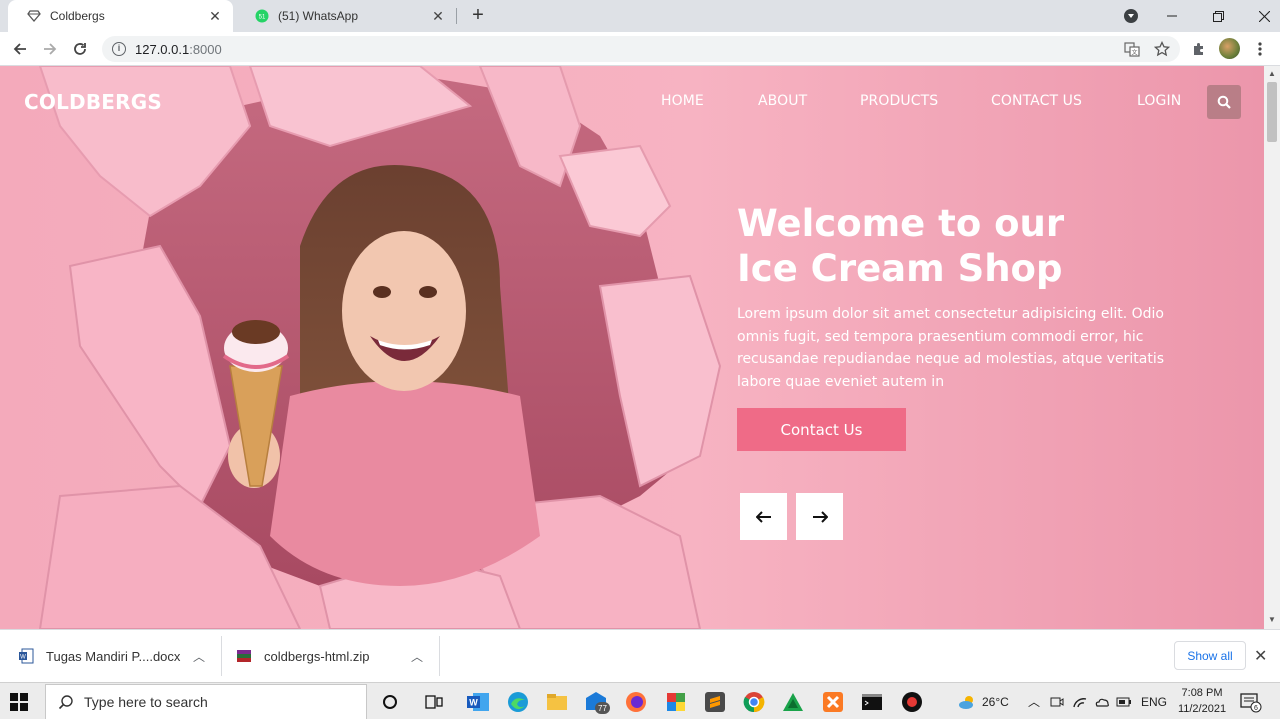 The height and width of the screenshot is (719, 1280). Describe the element at coordinates (80, 49) in the screenshot. I see `reload-icon` at that location.